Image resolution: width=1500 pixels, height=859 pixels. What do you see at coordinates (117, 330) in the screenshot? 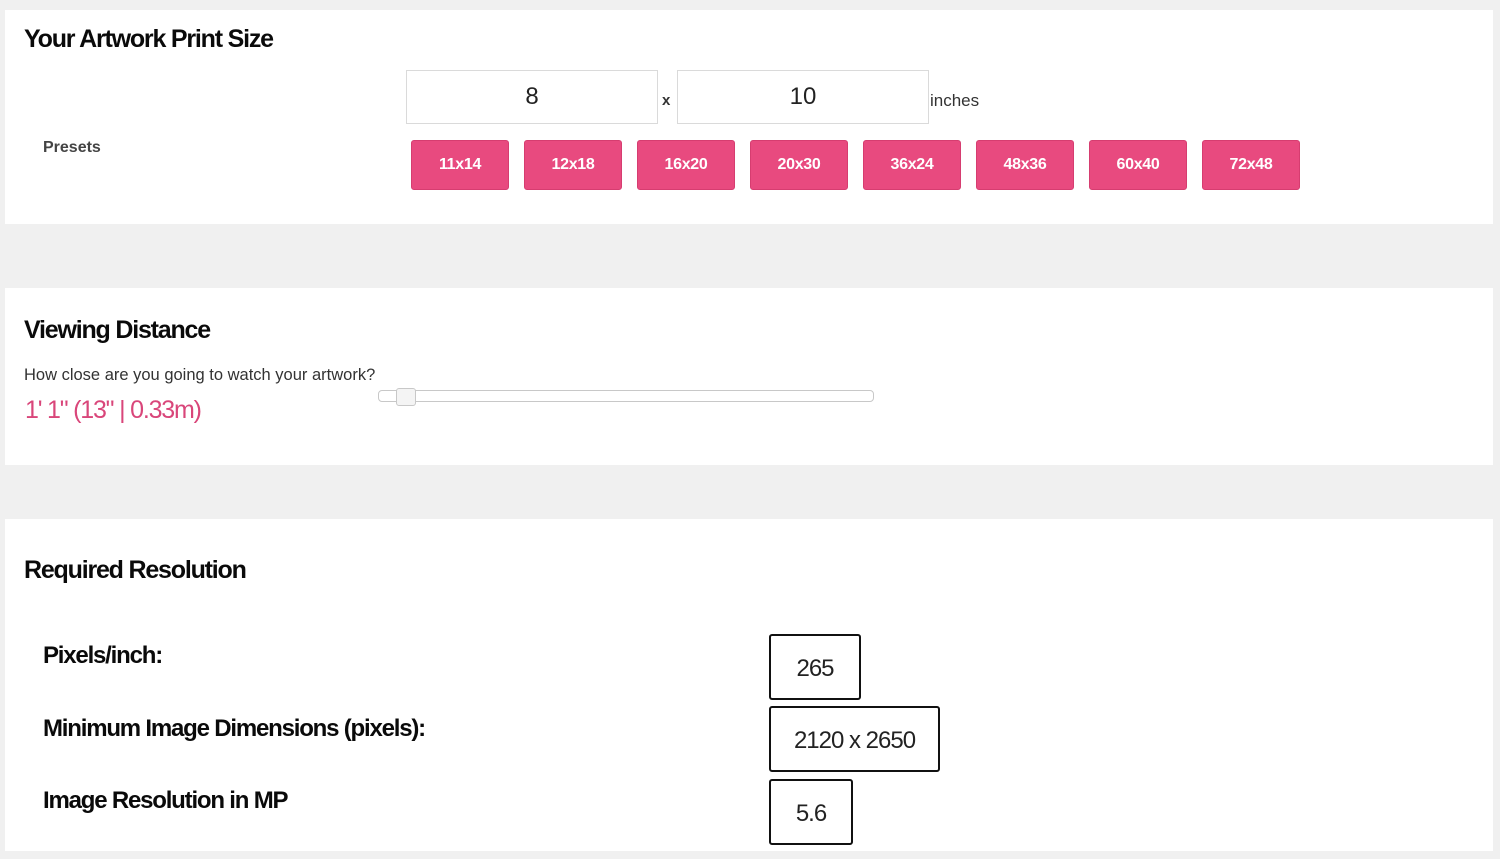
I see `viewing-distance-title: Viewing Distance` at bounding box center [117, 330].